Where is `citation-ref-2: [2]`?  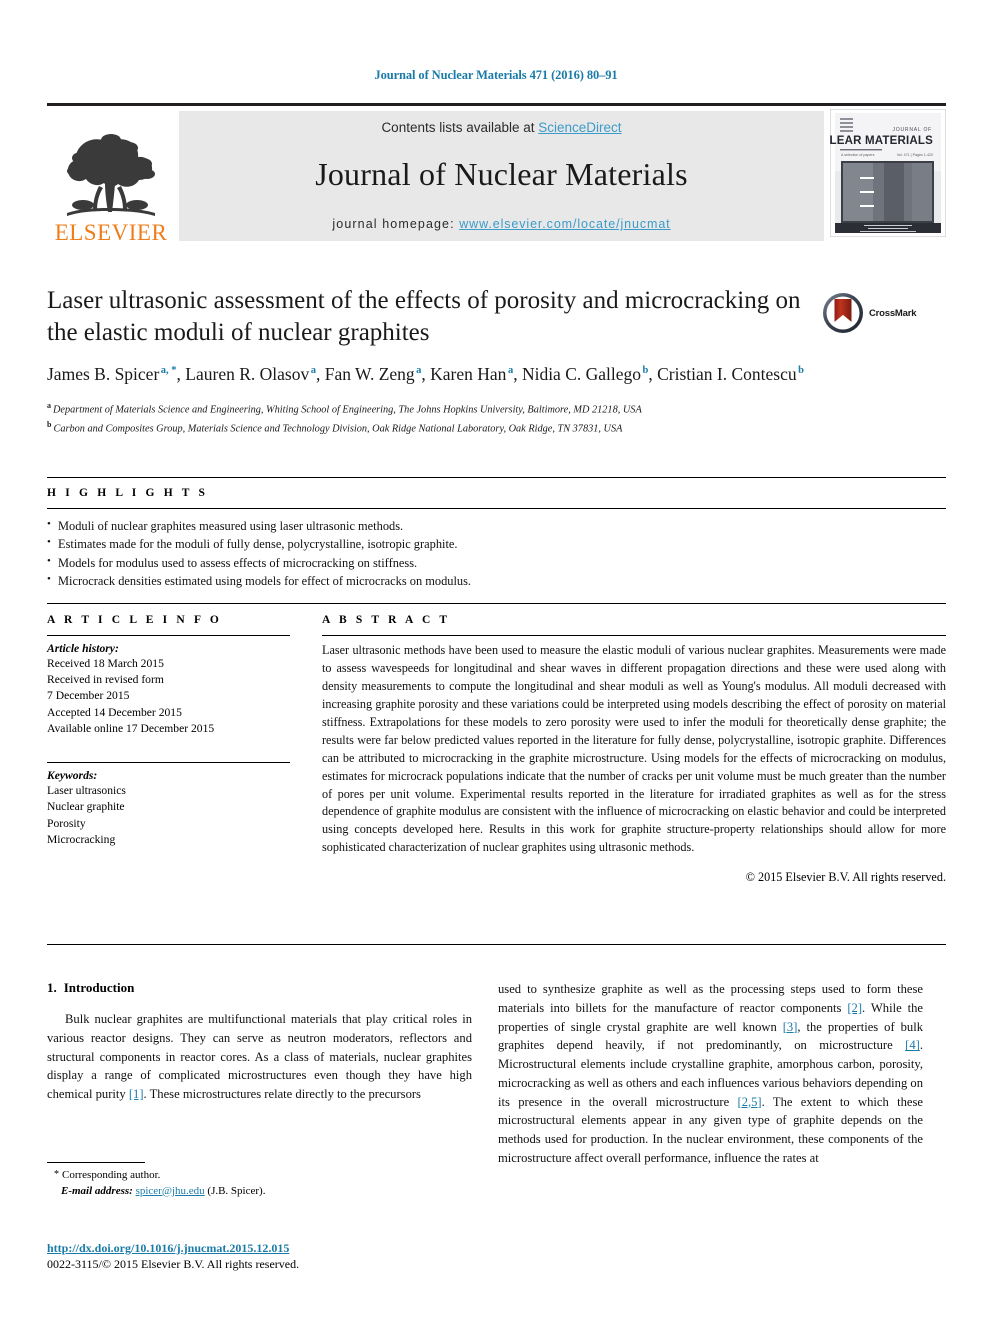 citation-ref-2: [2] is located at coordinates (854, 1008).